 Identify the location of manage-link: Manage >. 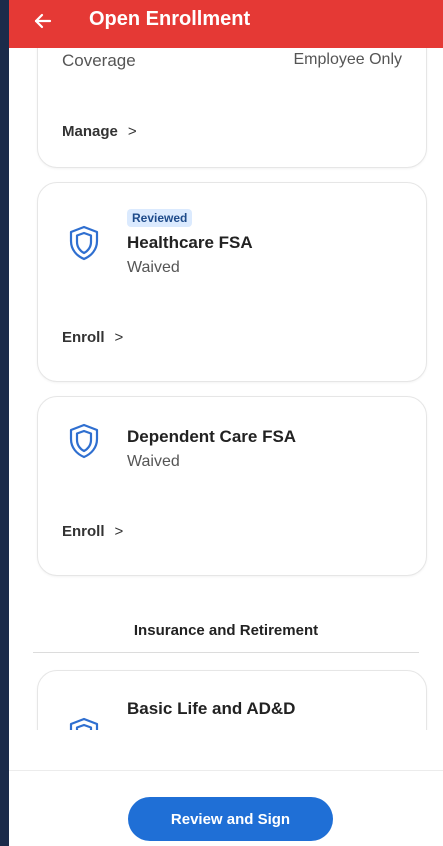
(99, 131).